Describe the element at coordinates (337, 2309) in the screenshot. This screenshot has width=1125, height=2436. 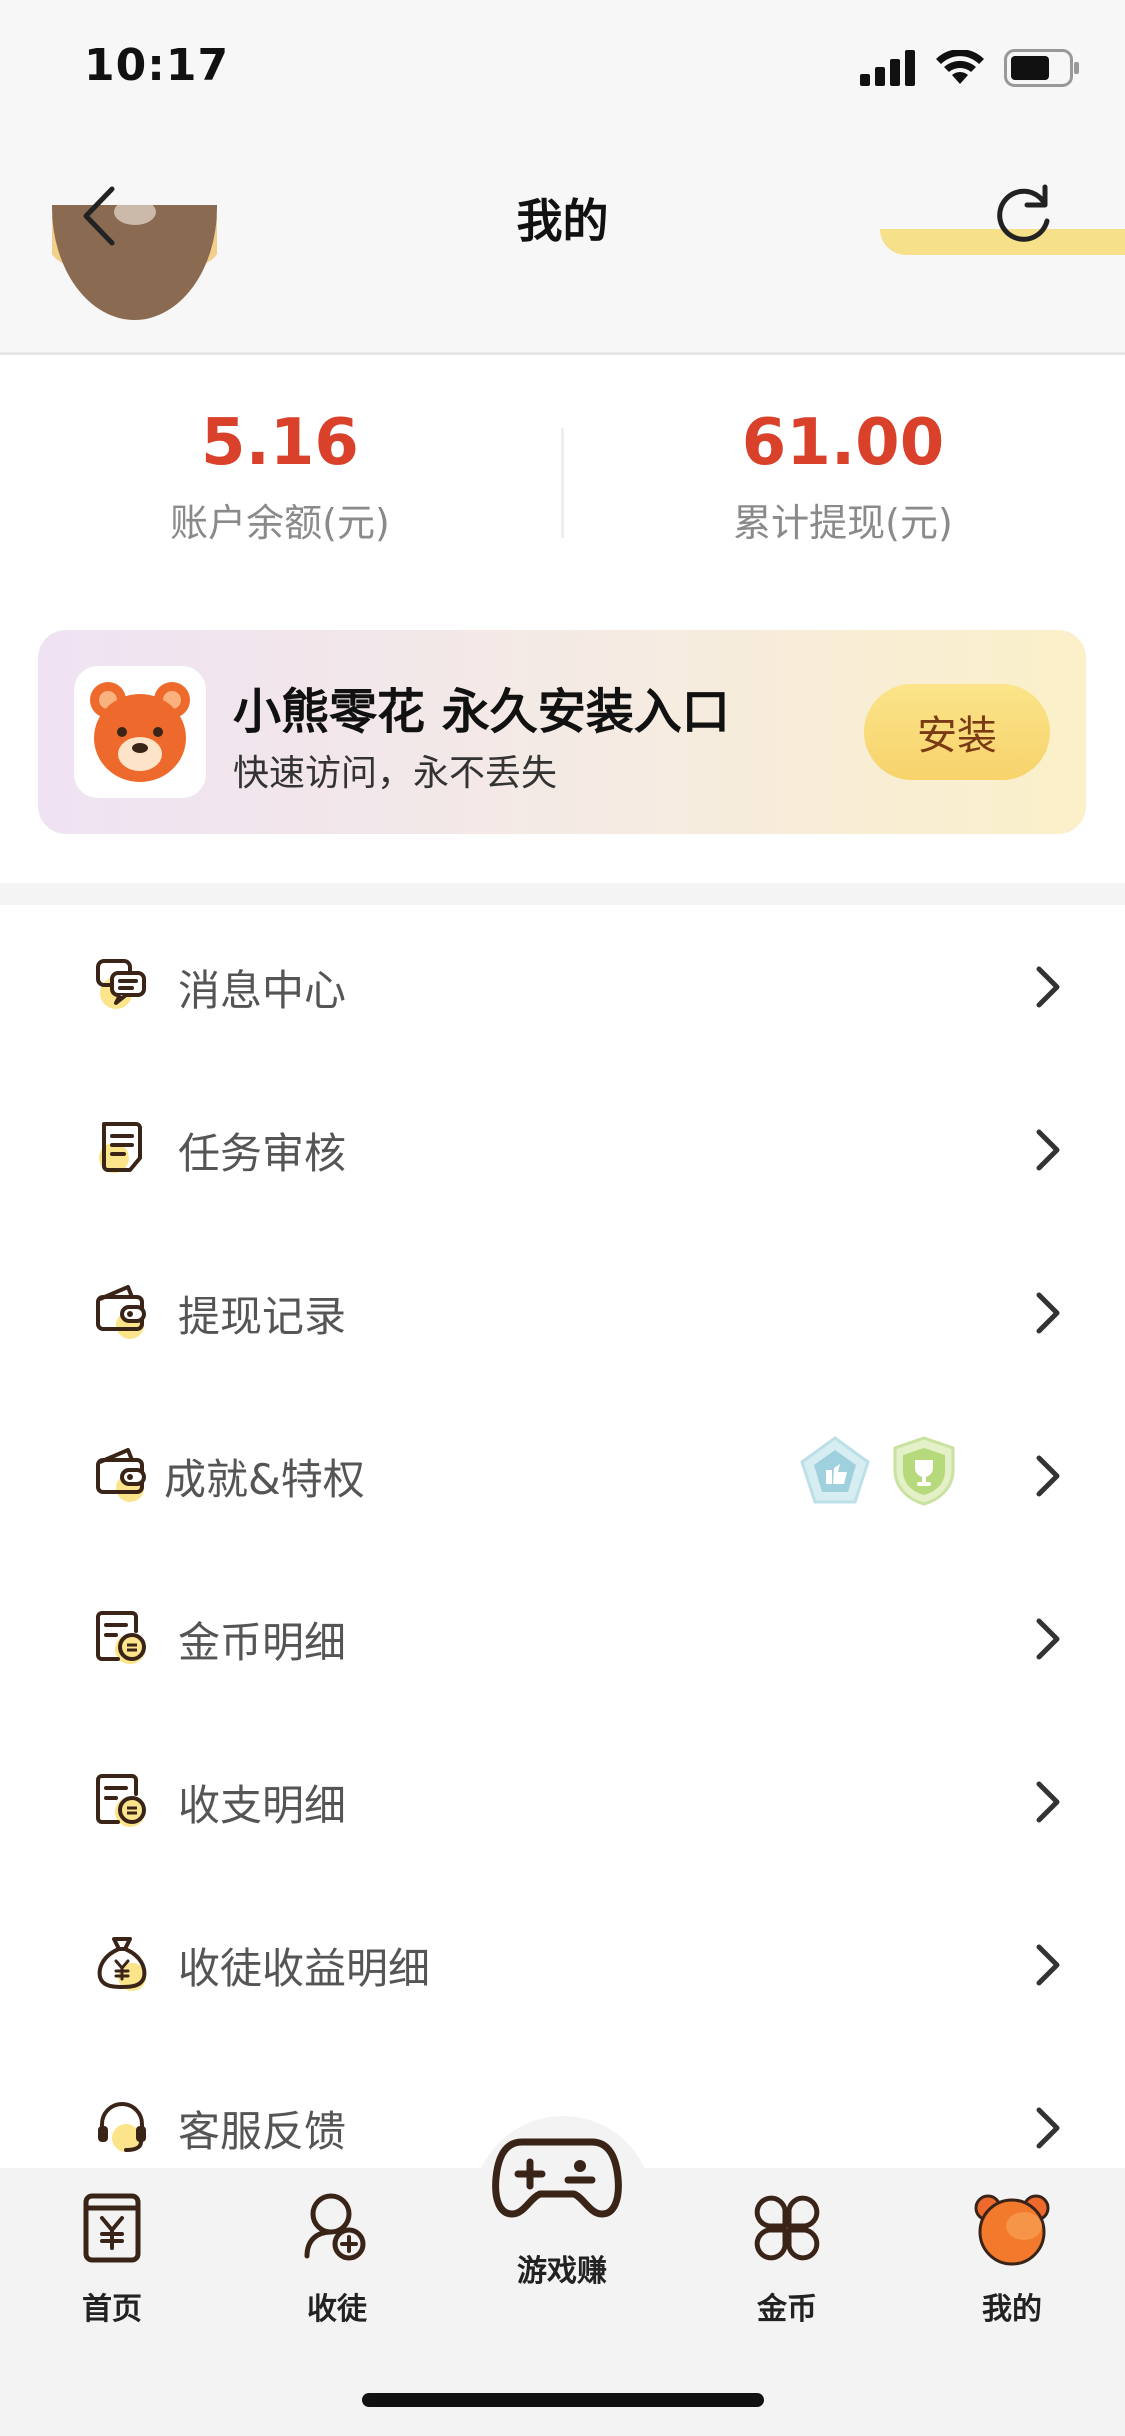
I see `tab-label: 收徒` at that location.